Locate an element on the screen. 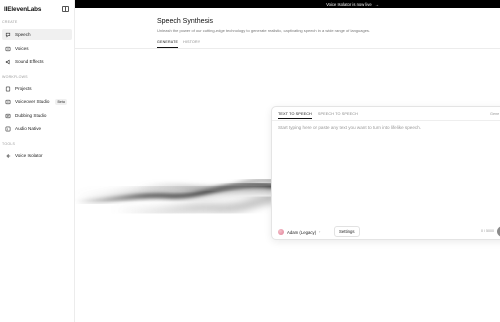  sidebar-item-label: Projects is located at coordinates (23, 88).